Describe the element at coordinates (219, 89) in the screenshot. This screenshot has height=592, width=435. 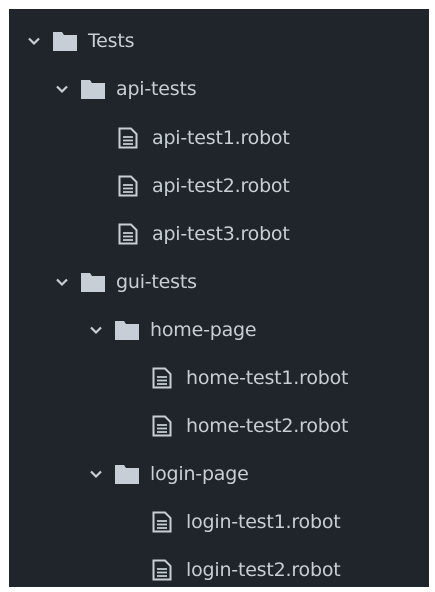
I see `tree-folder-api-tests: api-tests` at that location.